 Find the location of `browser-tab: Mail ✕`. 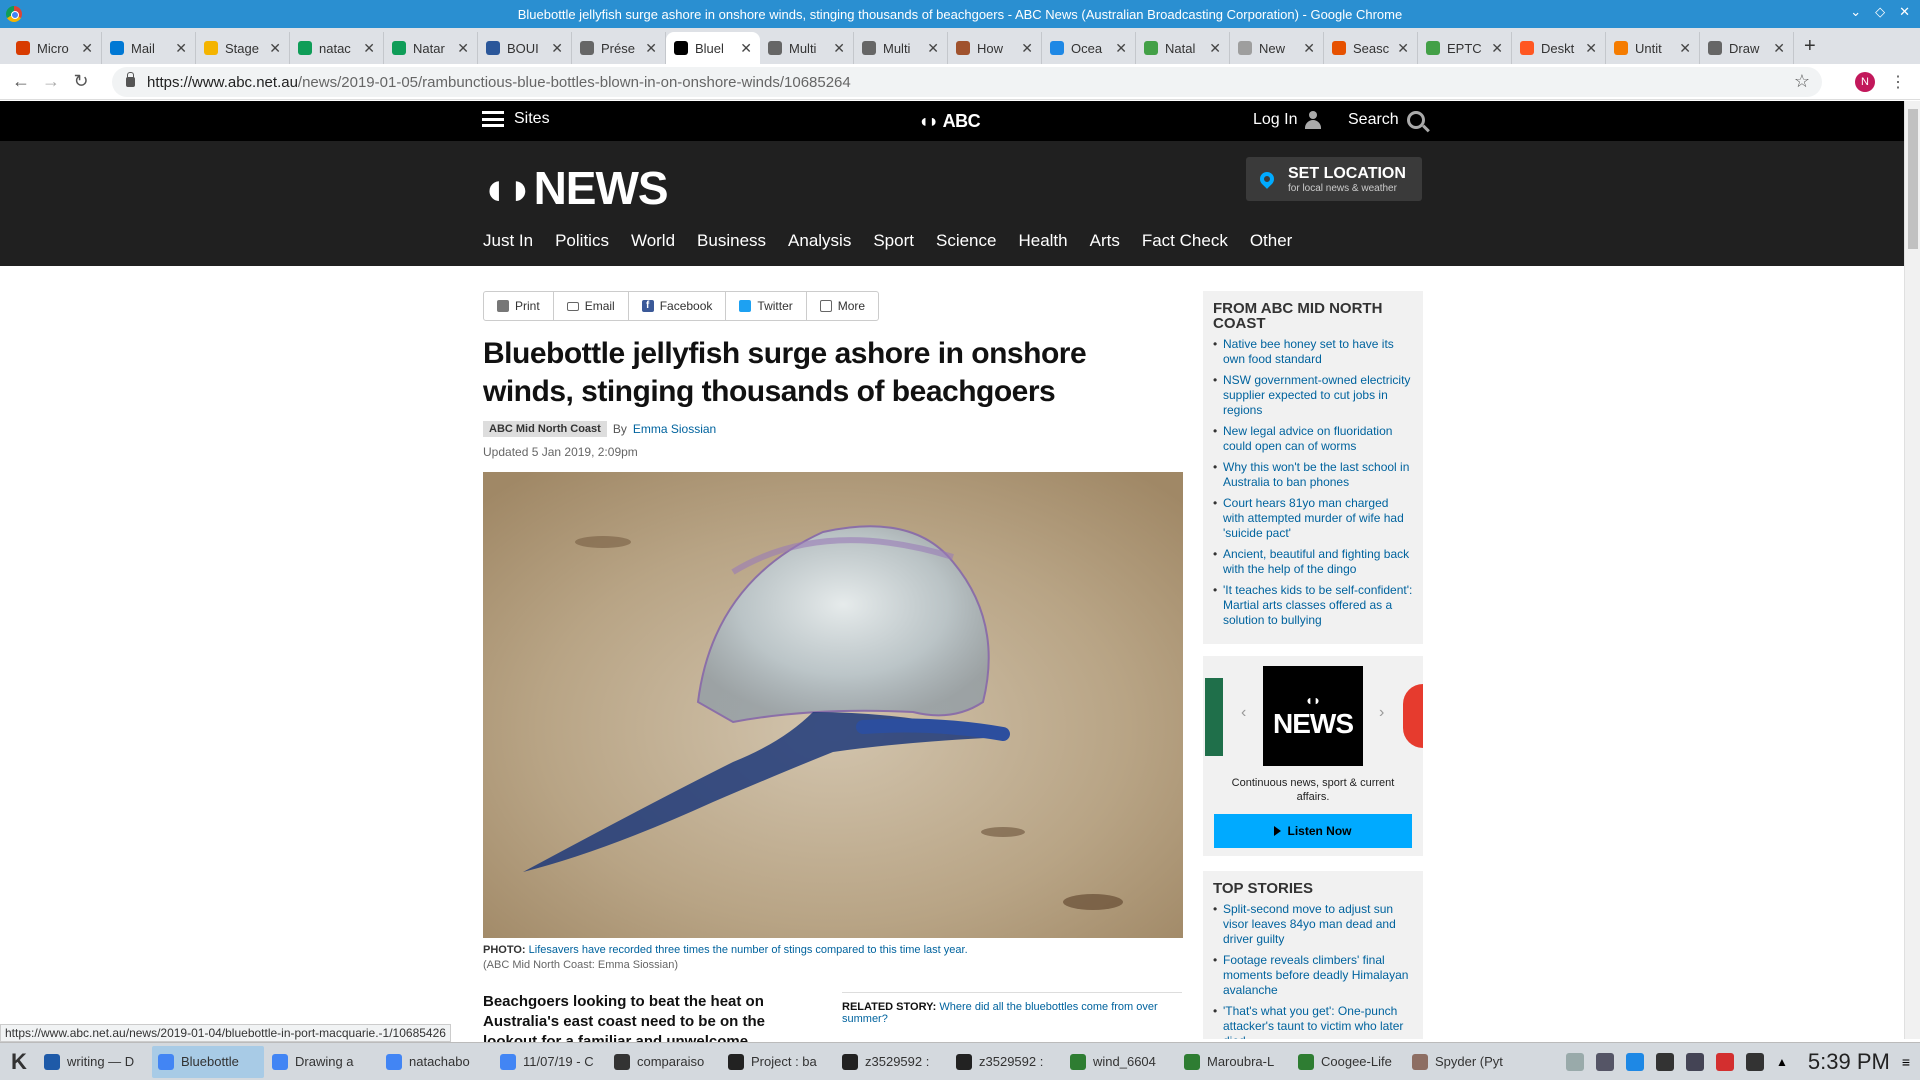

browser-tab: Mail ✕ is located at coordinates (149, 48).